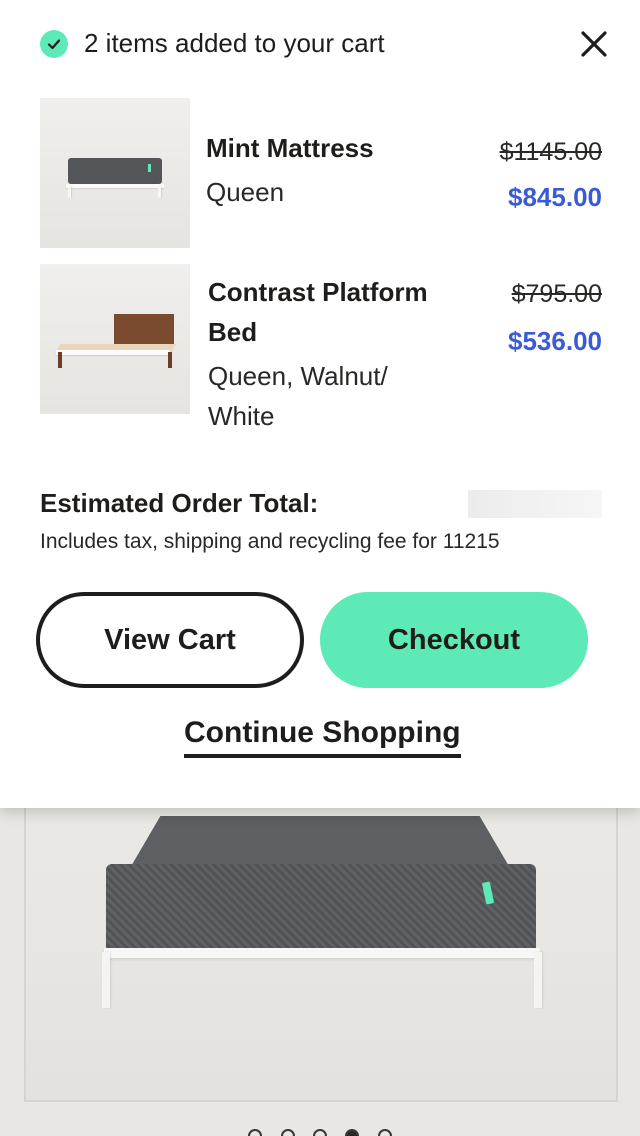 This screenshot has height=1136, width=640. What do you see at coordinates (290, 148) in the screenshot?
I see `item-name: Mint Mattress` at bounding box center [290, 148].